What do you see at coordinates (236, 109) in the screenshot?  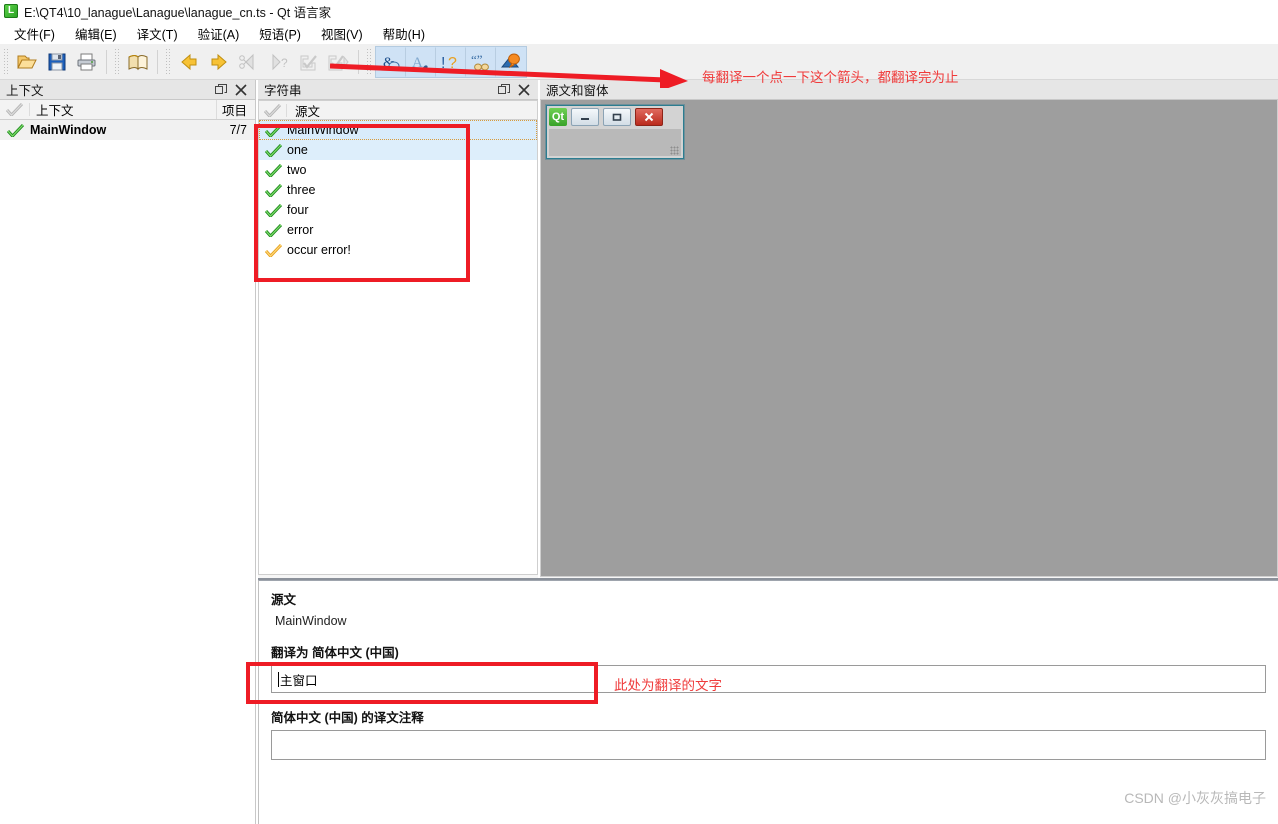 I see `context-column-header-items: 项目` at bounding box center [236, 109].